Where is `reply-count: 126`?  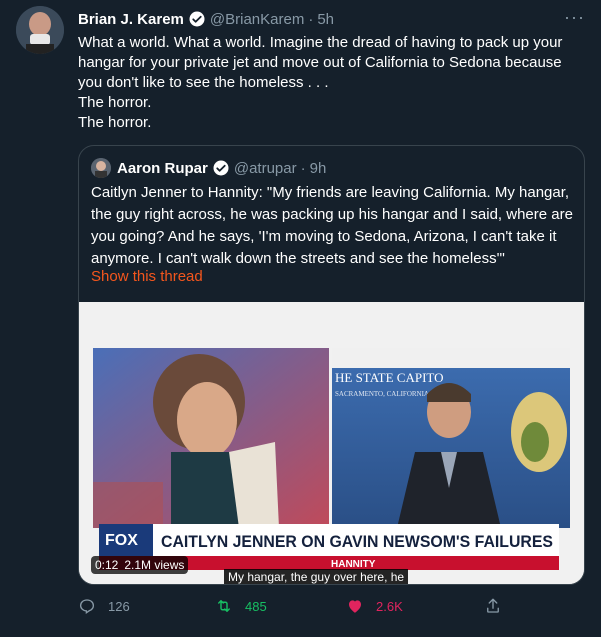 reply-count: 126 is located at coordinates (119, 606).